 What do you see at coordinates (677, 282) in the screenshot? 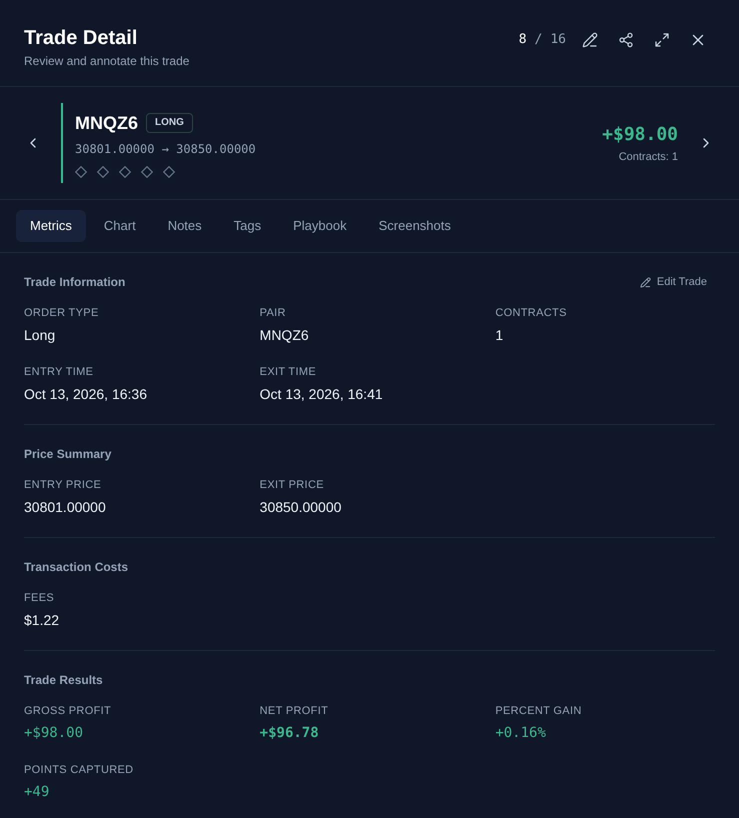
I see `edit-trade-button: Edit Trade` at bounding box center [677, 282].